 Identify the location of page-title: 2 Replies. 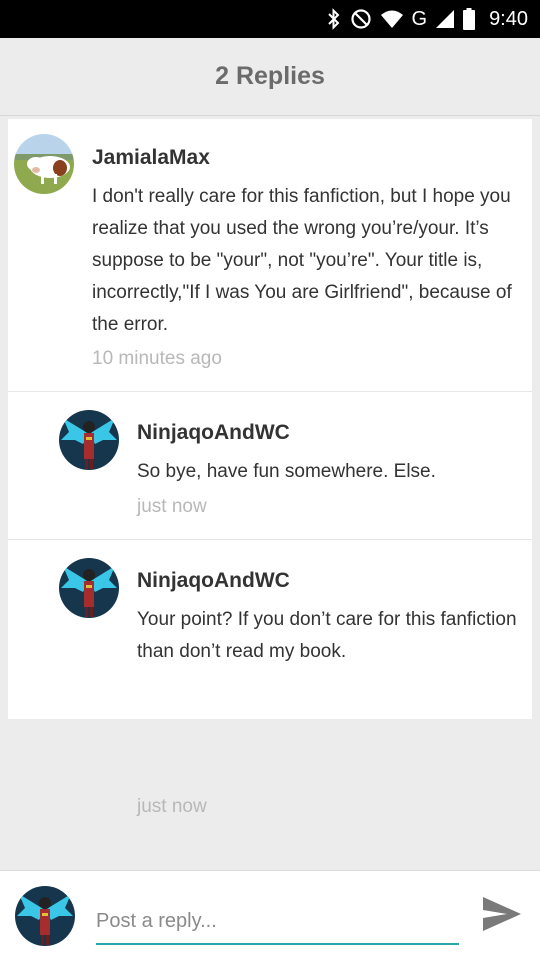
(270, 76).